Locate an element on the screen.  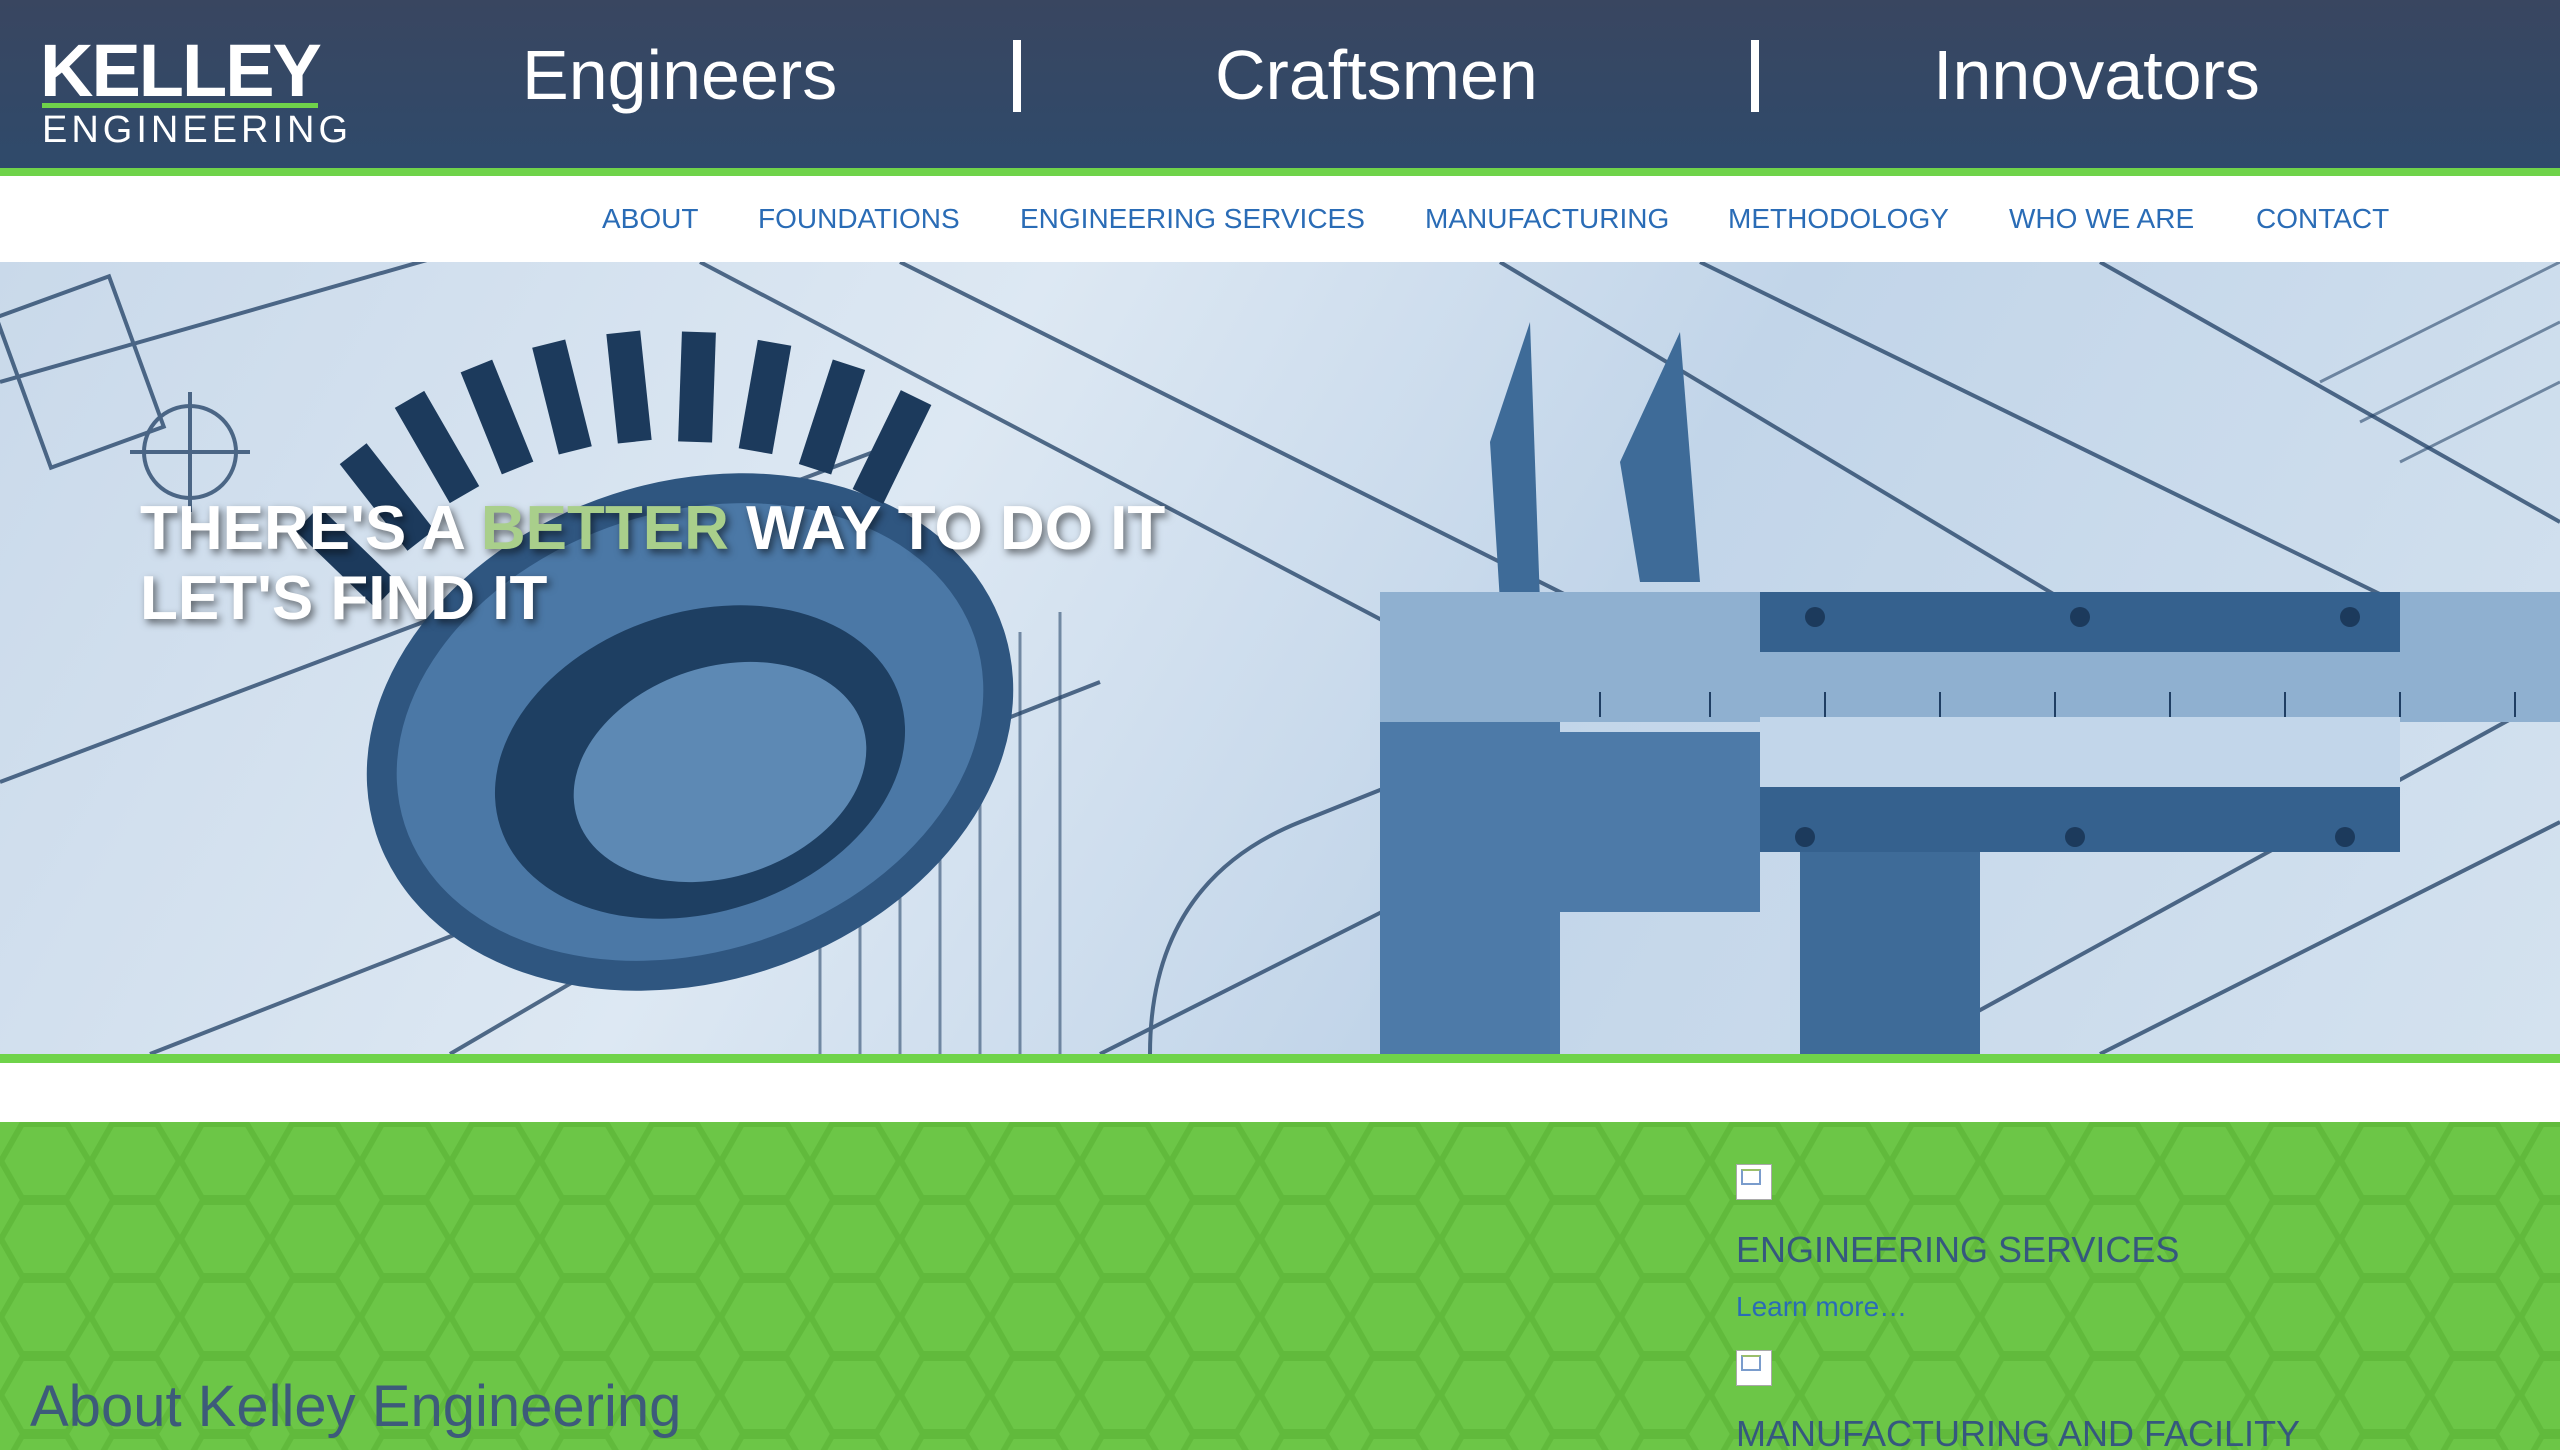
nav-manufacturing: MANUFACTURING is located at coordinates (1547, 219).